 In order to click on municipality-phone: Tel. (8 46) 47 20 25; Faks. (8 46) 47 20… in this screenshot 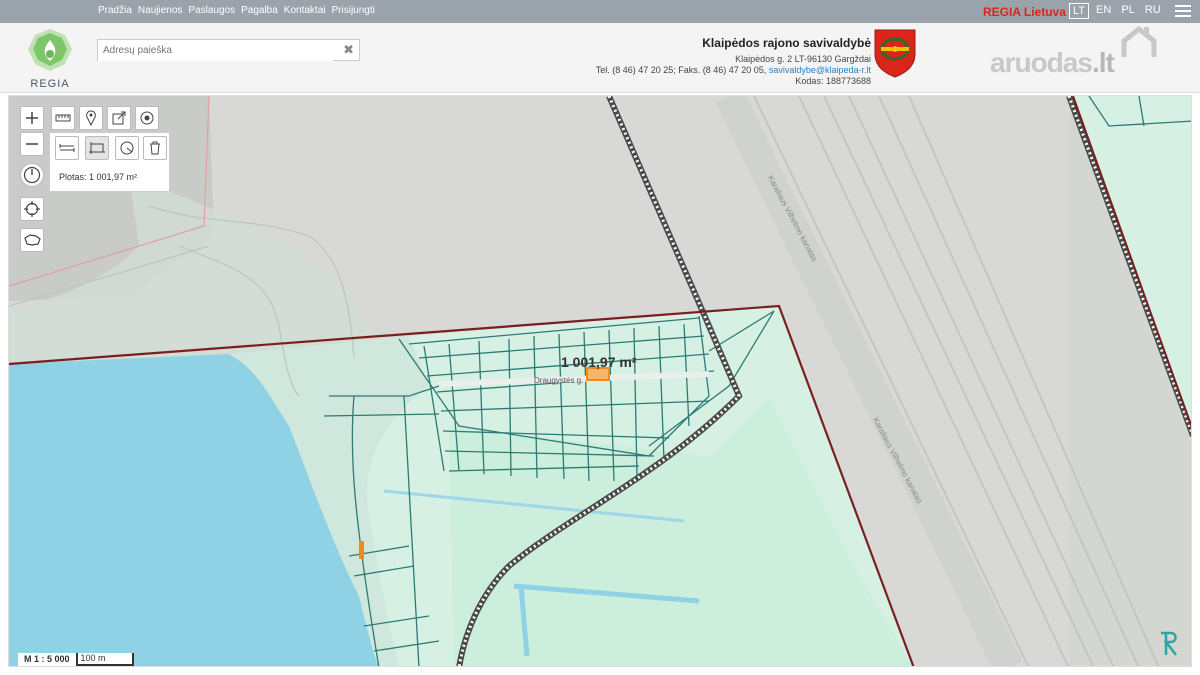, I will do `click(681, 70)`.